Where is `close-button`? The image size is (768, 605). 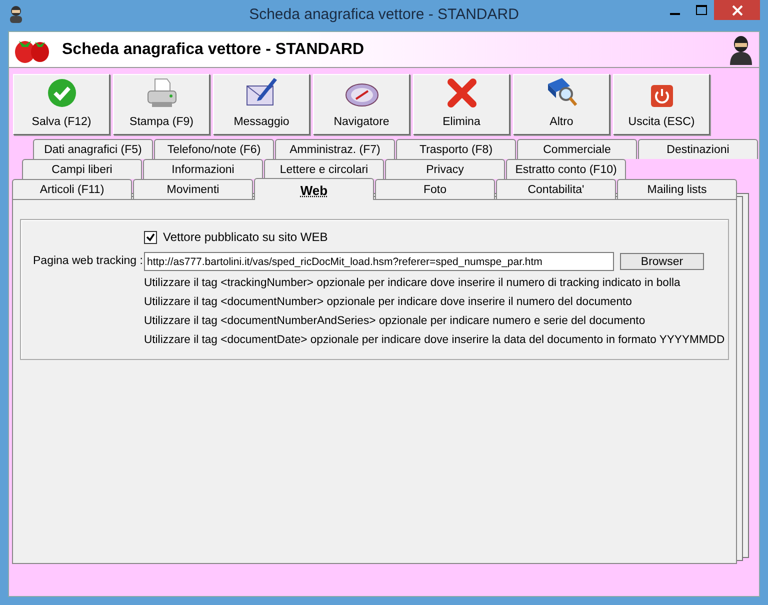
close-button is located at coordinates (737, 10).